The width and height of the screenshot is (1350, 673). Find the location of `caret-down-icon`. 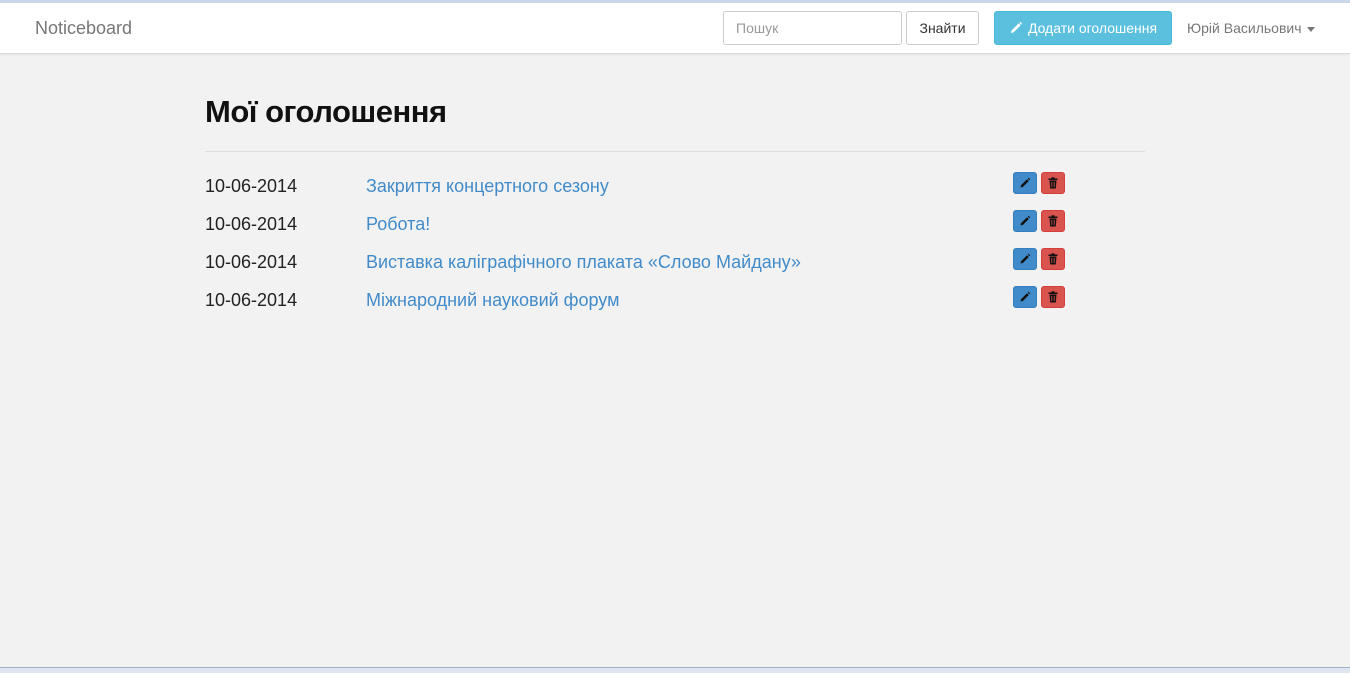

caret-down-icon is located at coordinates (1310, 29).